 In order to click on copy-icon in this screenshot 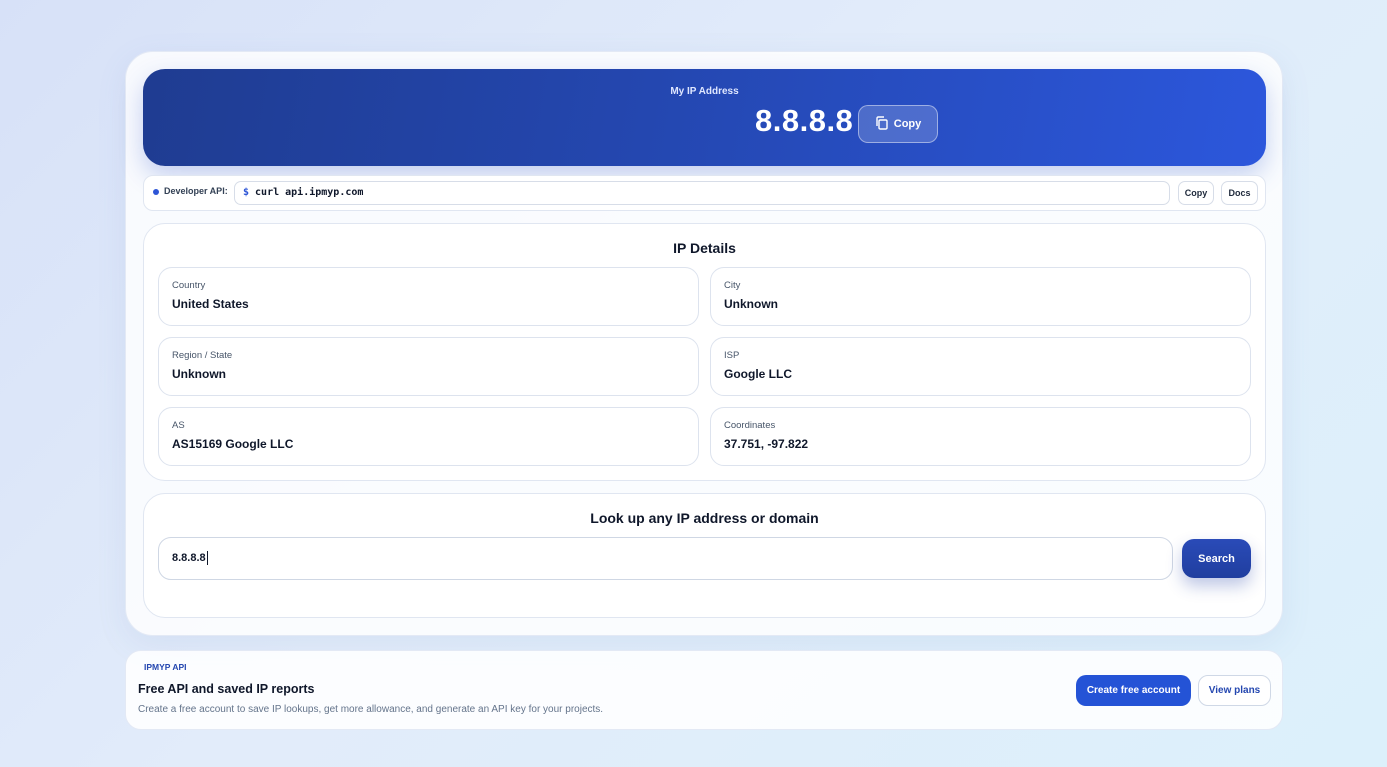, I will do `click(881, 124)`.